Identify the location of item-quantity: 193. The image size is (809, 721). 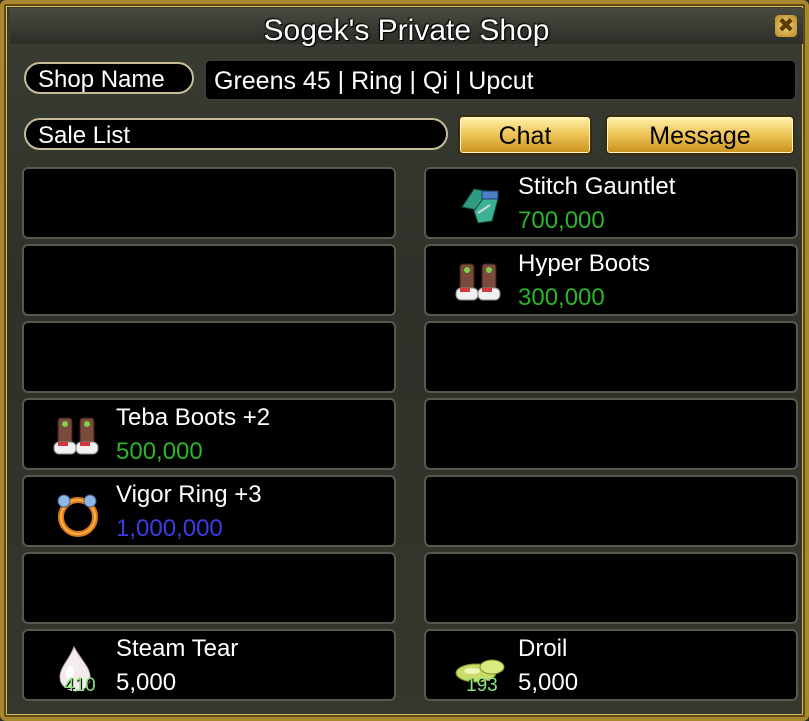
(482, 685).